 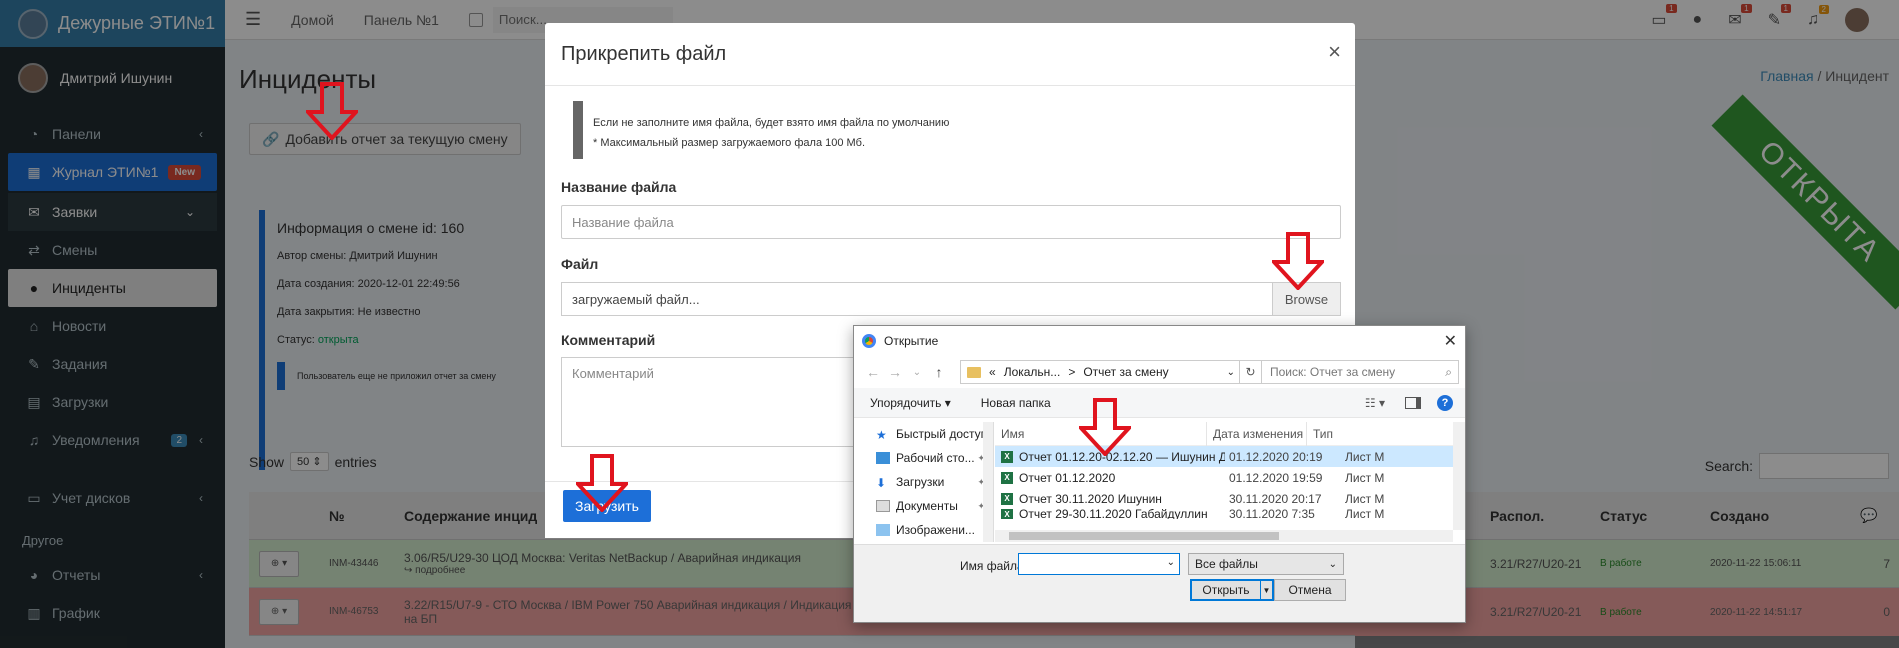 What do you see at coordinates (927, 506) in the screenshot?
I see `nav-label: Документы` at bounding box center [927, 506].